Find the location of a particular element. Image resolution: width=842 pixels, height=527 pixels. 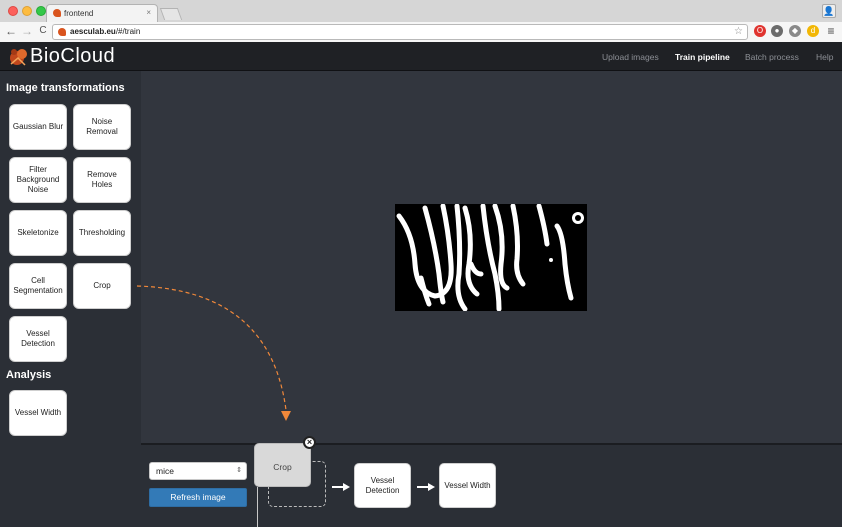

tool-filter-background-noise: Filter Background Noise is located at coordinates (38, 180).